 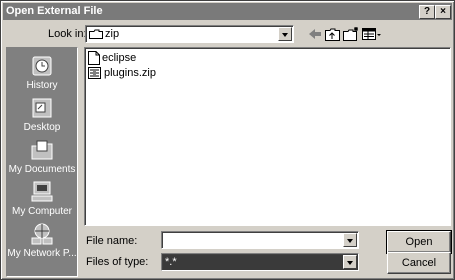 I want to click on place-history: History, so click(x=42, y=72).